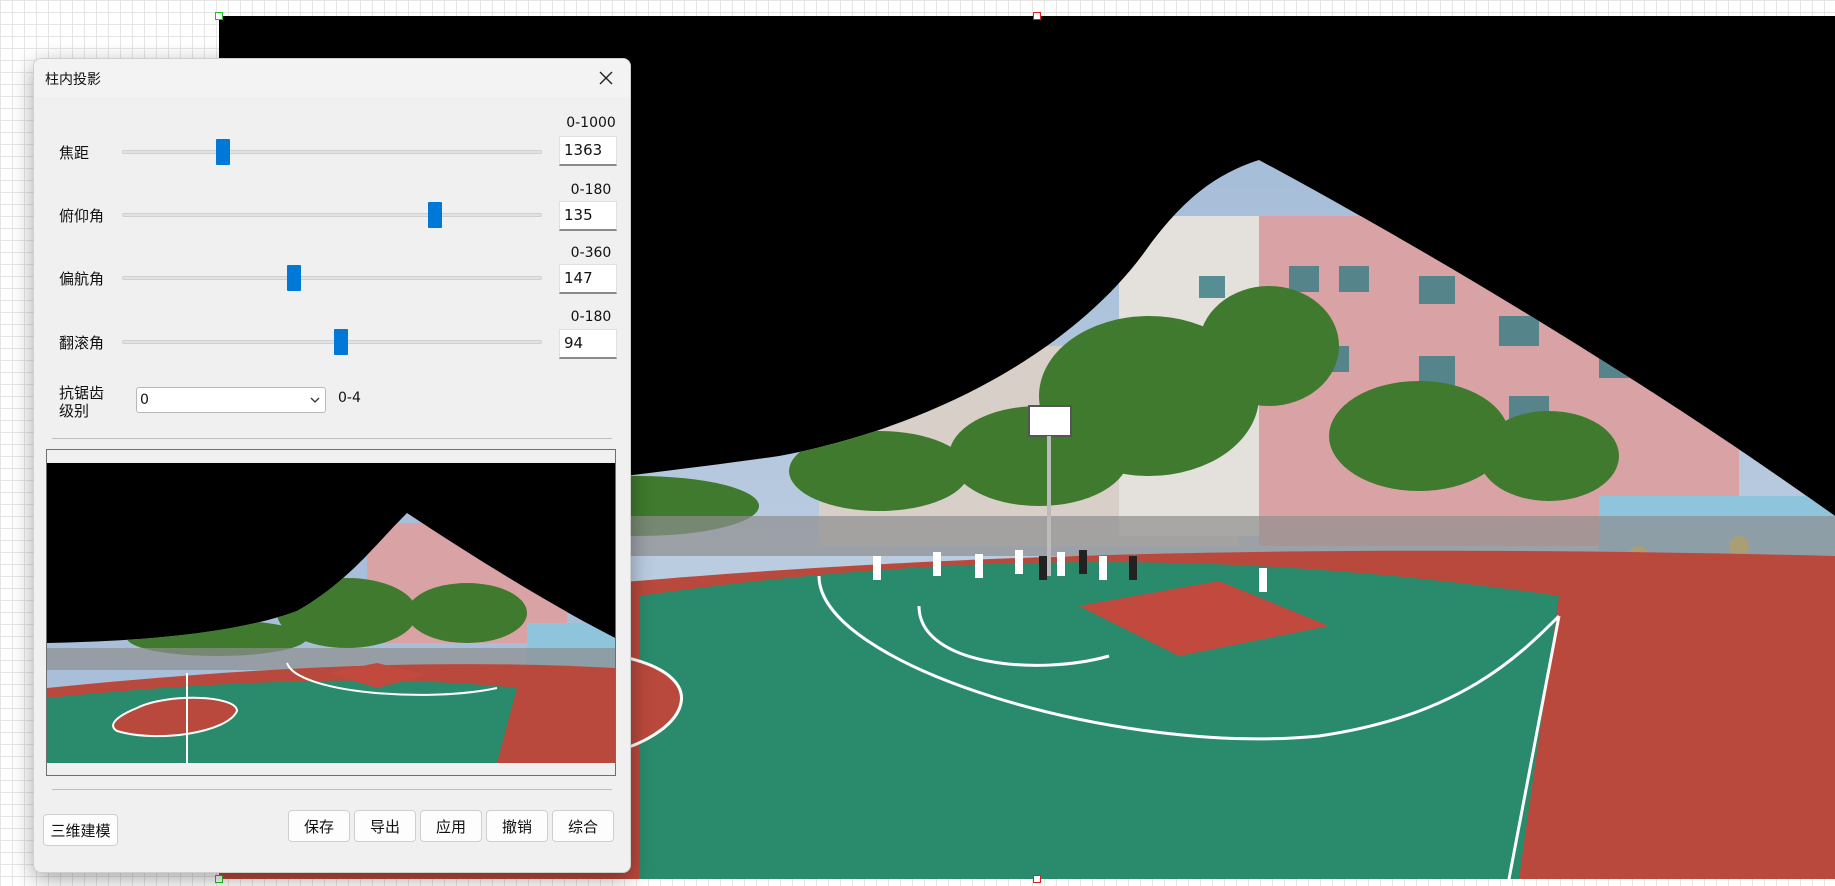 The width and height of the screenshot is (1835, 886). Describe the element at coordinates (73, 80) in the screenshot. I see `dialog-title: 柱内投影` at that location.